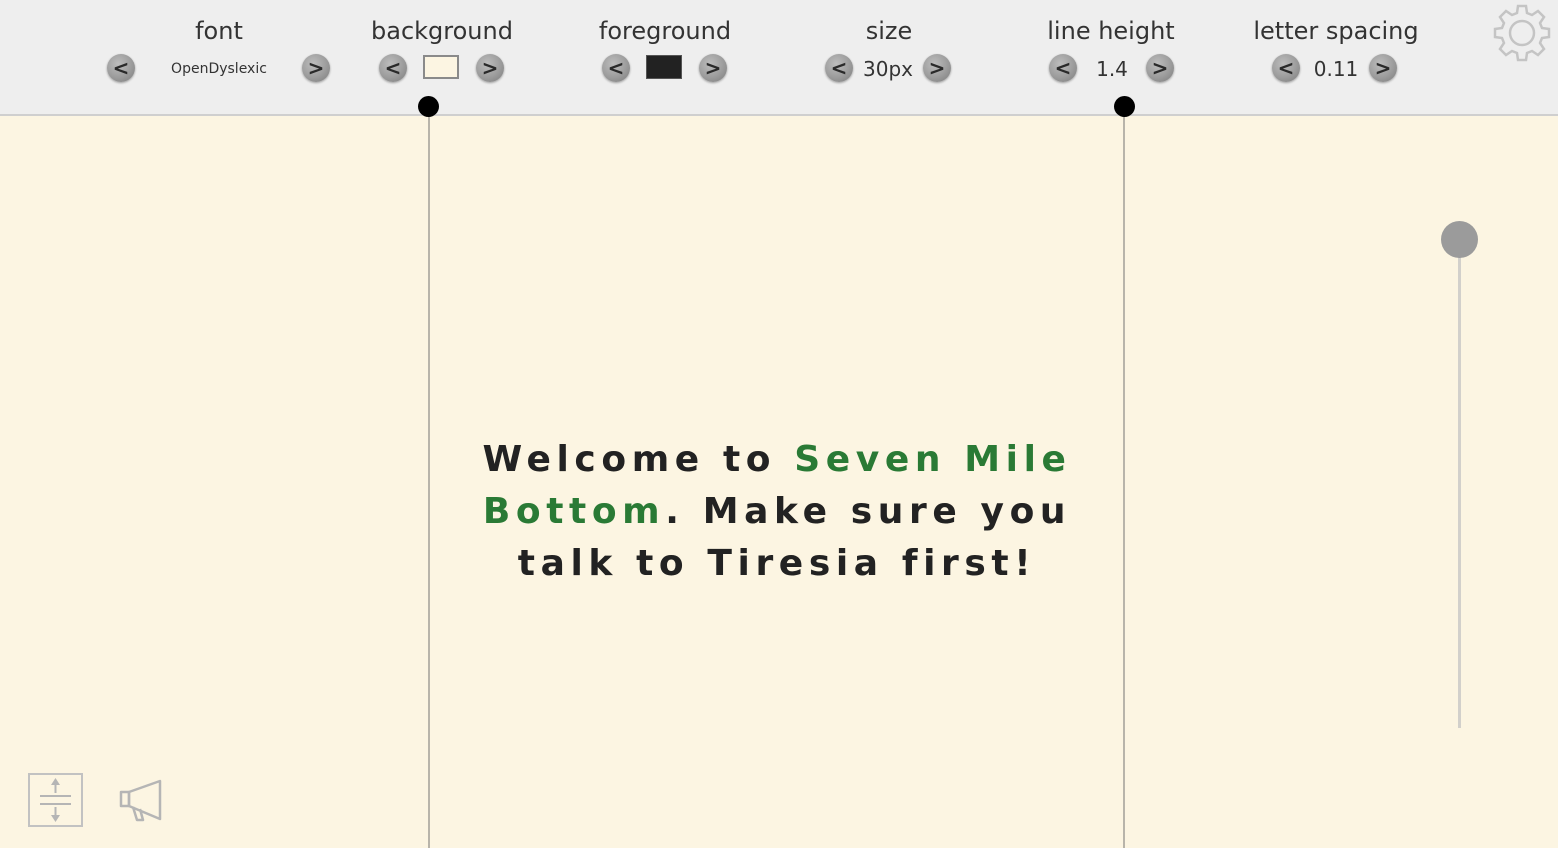 The width and height of the screenshot is (1558, 848). I want to click on line-height-next-button: >, so click(1160, 68).